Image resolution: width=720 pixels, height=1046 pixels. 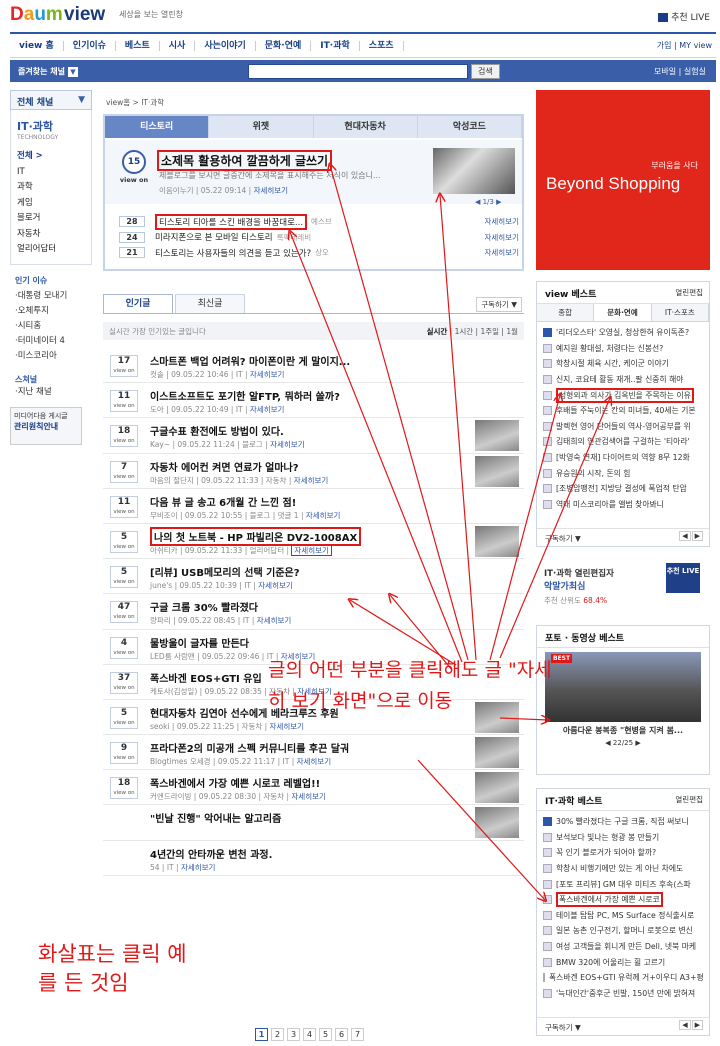 What do you see at coordinates (90, 45) in the screenshot?
I see `gnb-issue: 인기이슈` at bounding box center [90, 45].